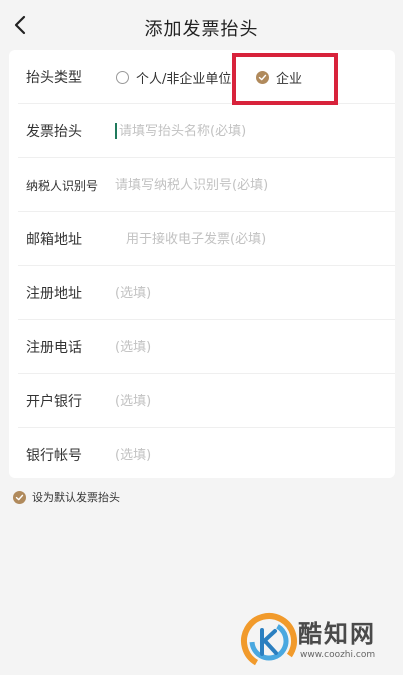 The image size is (403, 675). Describe the element at coordinates (54, 78) in the screenshot. I see `type-label: 抬头类型` at that location.